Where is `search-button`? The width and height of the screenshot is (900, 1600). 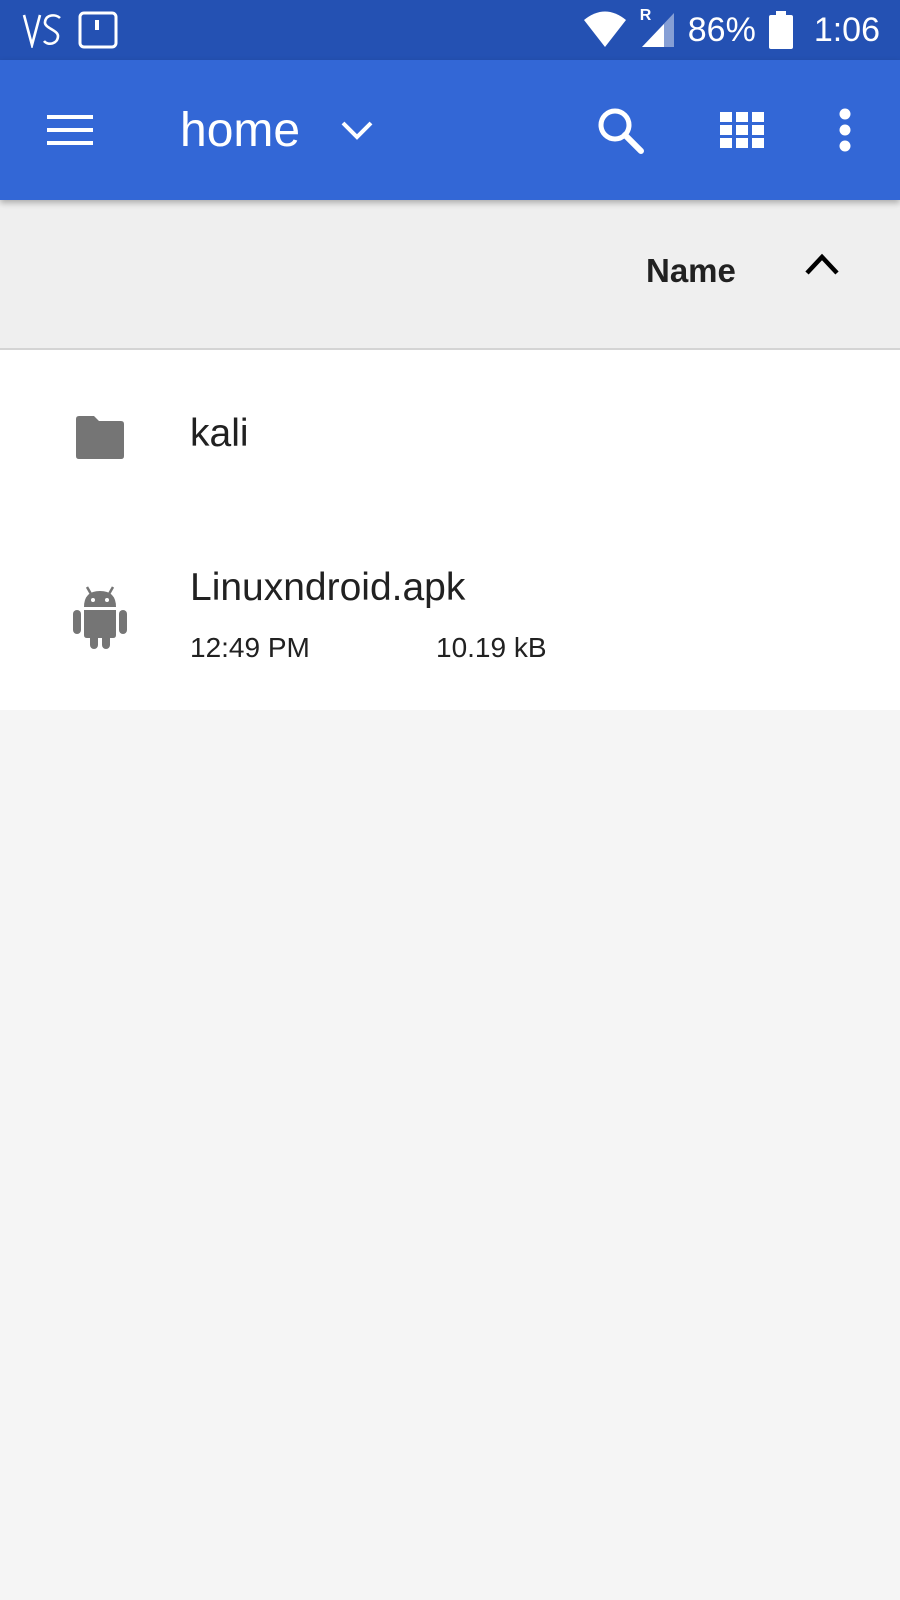 search-button is located at coordinates (620, 130).